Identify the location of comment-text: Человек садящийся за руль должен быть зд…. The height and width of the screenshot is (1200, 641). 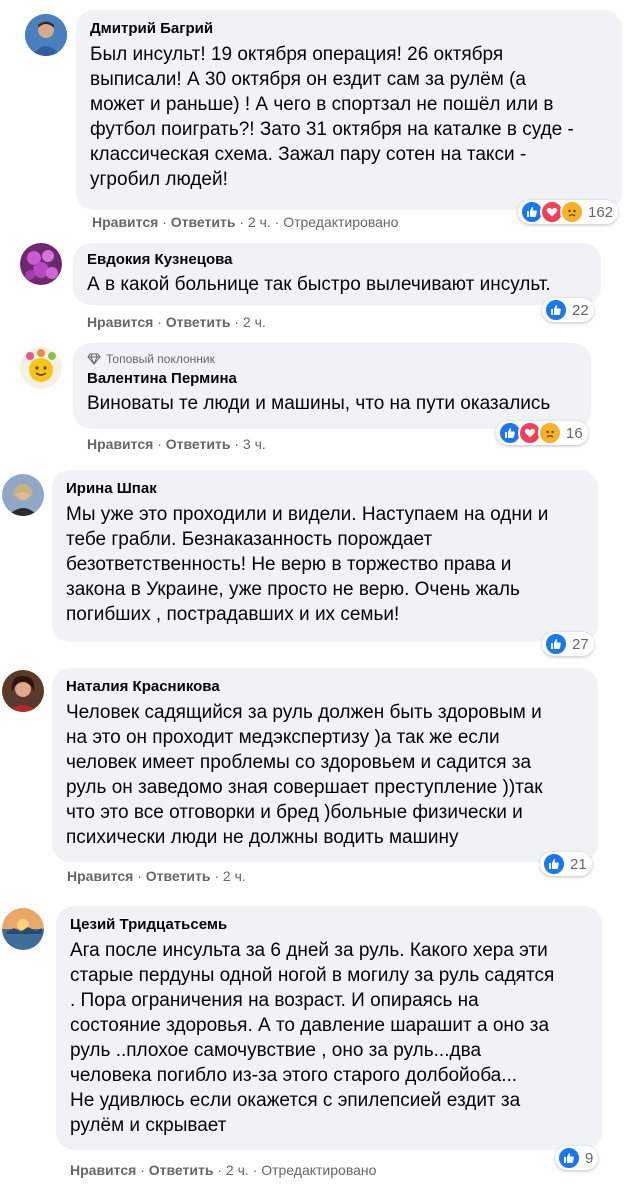
(325, 775).